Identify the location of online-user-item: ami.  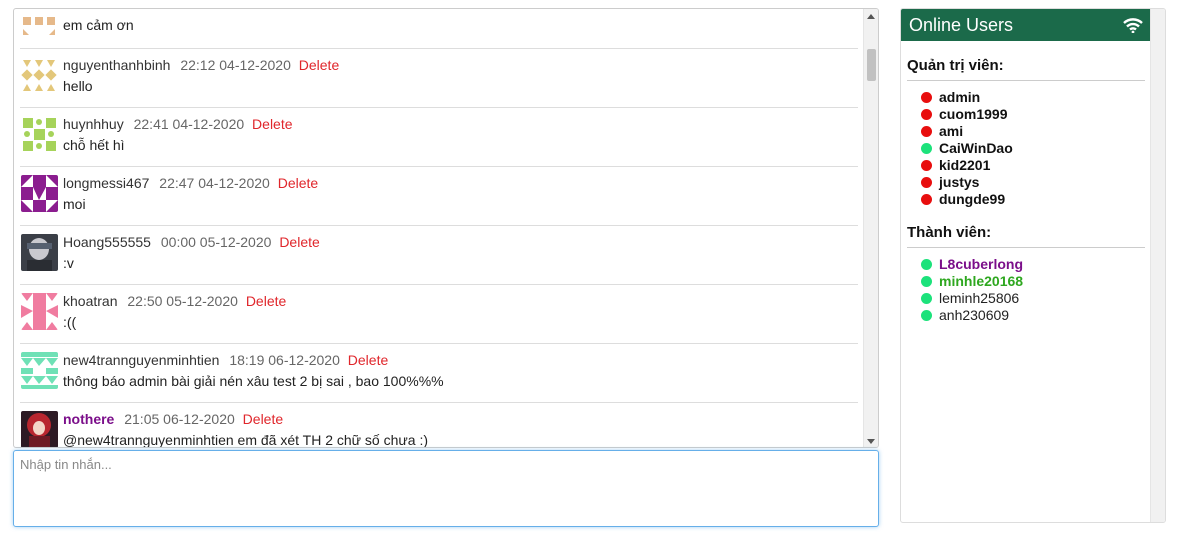
(942, 131).